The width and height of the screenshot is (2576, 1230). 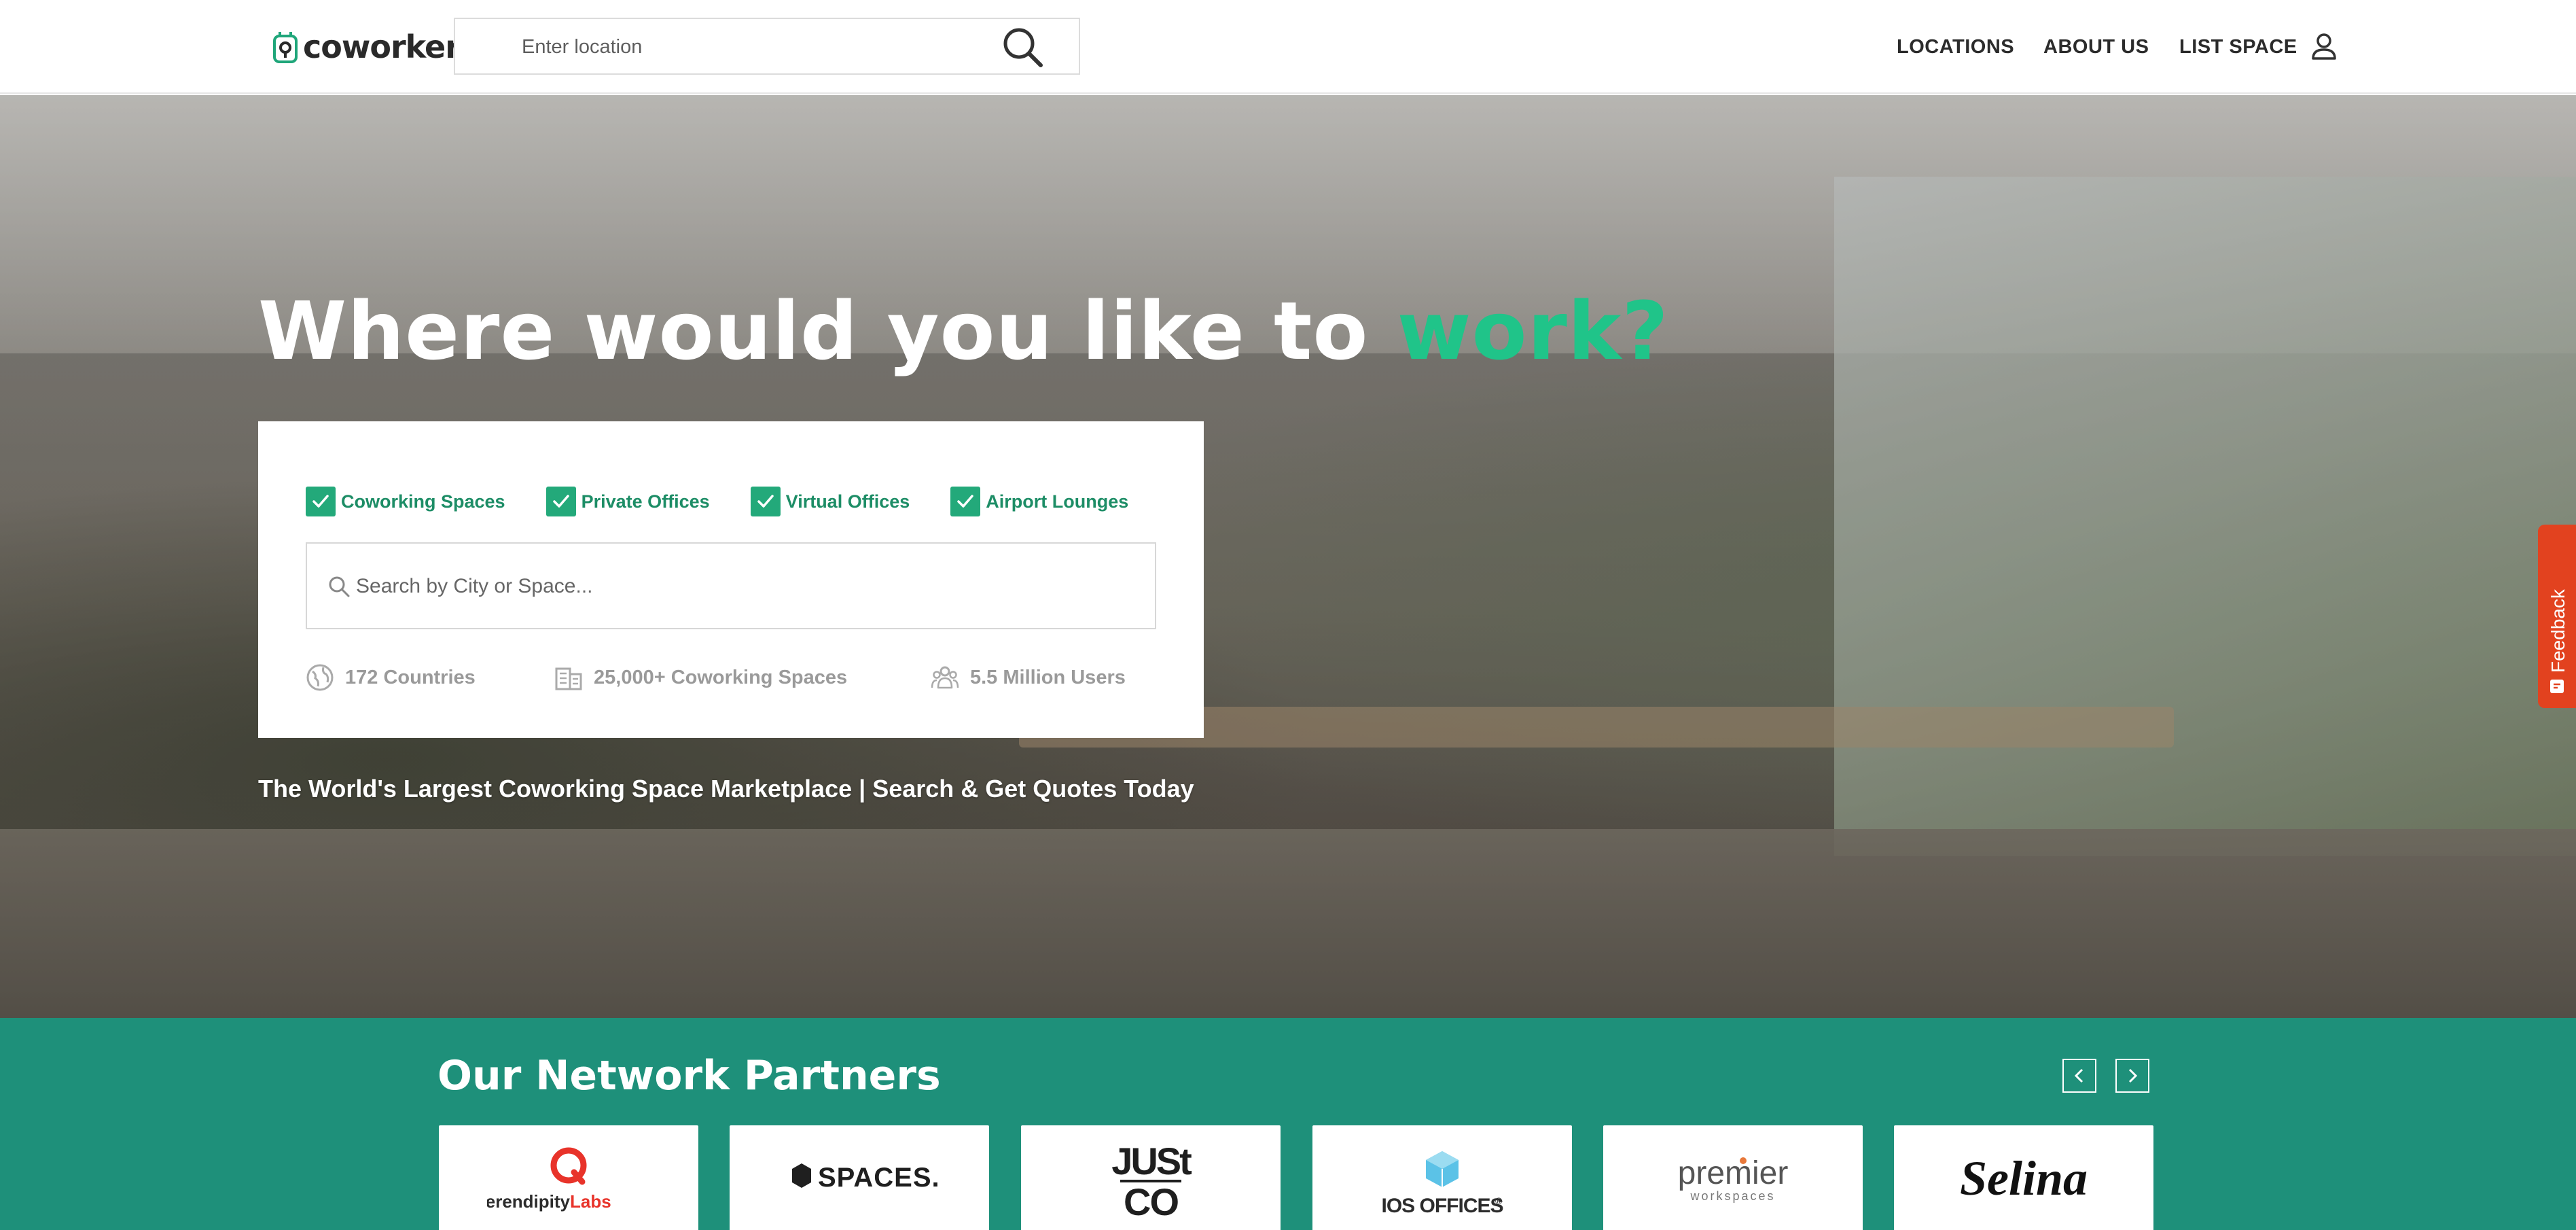 I want to click on nav-link-locations: LOCATIONS, so click(x=1956, y=47).